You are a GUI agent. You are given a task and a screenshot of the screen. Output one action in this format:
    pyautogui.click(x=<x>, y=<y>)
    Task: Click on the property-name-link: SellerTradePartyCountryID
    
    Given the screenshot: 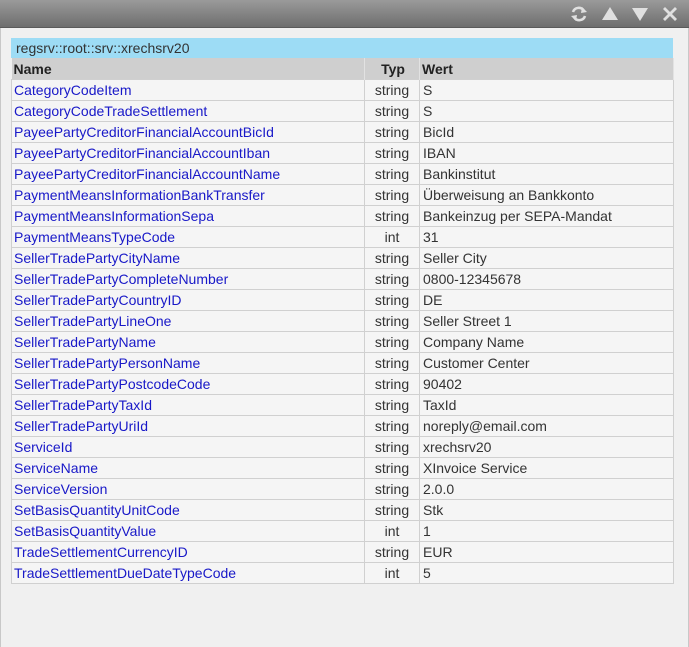 What is the action you would take?
    pyautogui.click(x=188, y=300)
    